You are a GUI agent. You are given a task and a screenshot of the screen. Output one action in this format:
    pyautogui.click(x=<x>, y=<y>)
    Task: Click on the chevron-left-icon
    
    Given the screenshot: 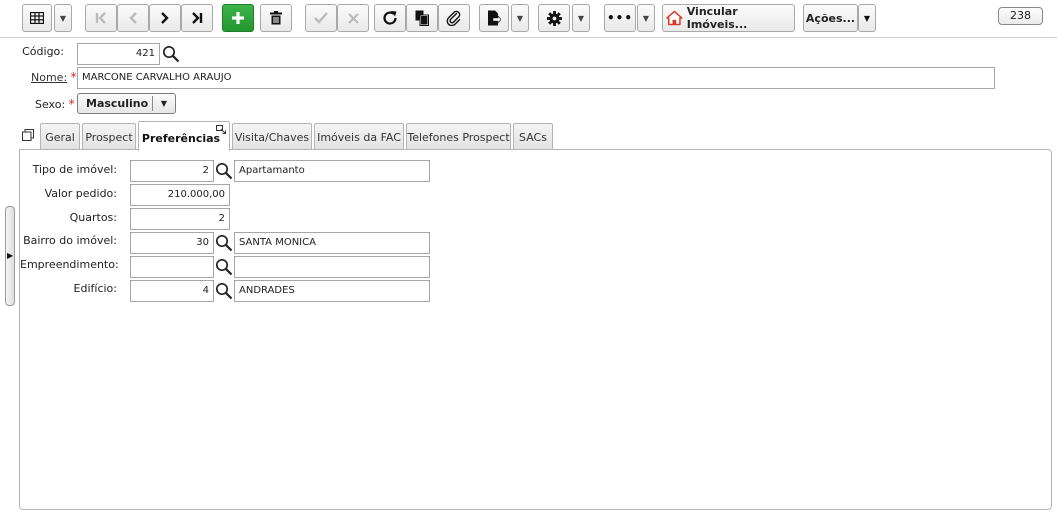 What is the action you would take?
    pyautogui.click(x=133, y=18)
    